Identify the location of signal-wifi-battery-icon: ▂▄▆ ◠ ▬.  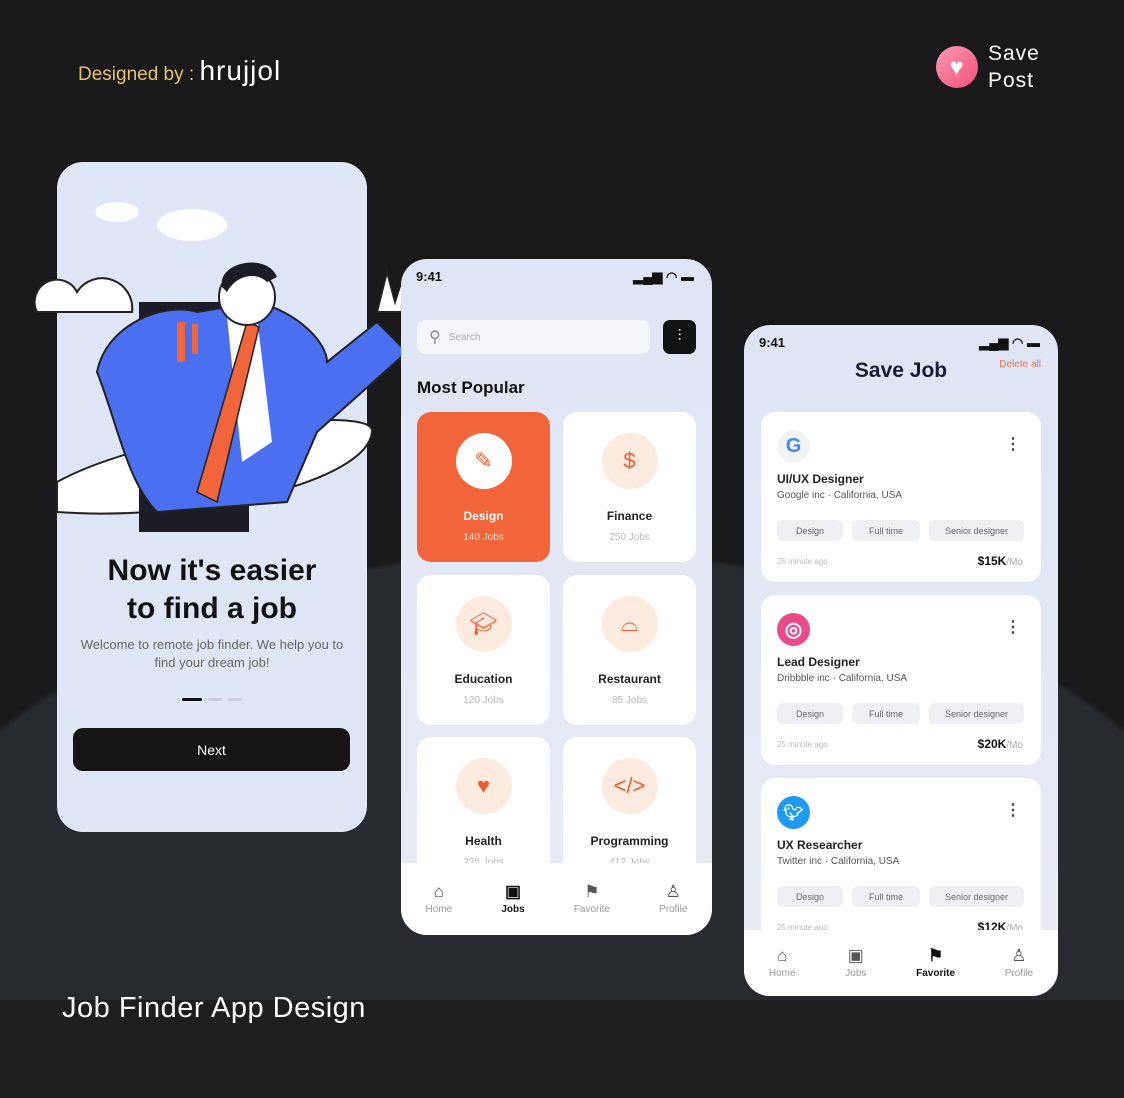
(1009, 342).